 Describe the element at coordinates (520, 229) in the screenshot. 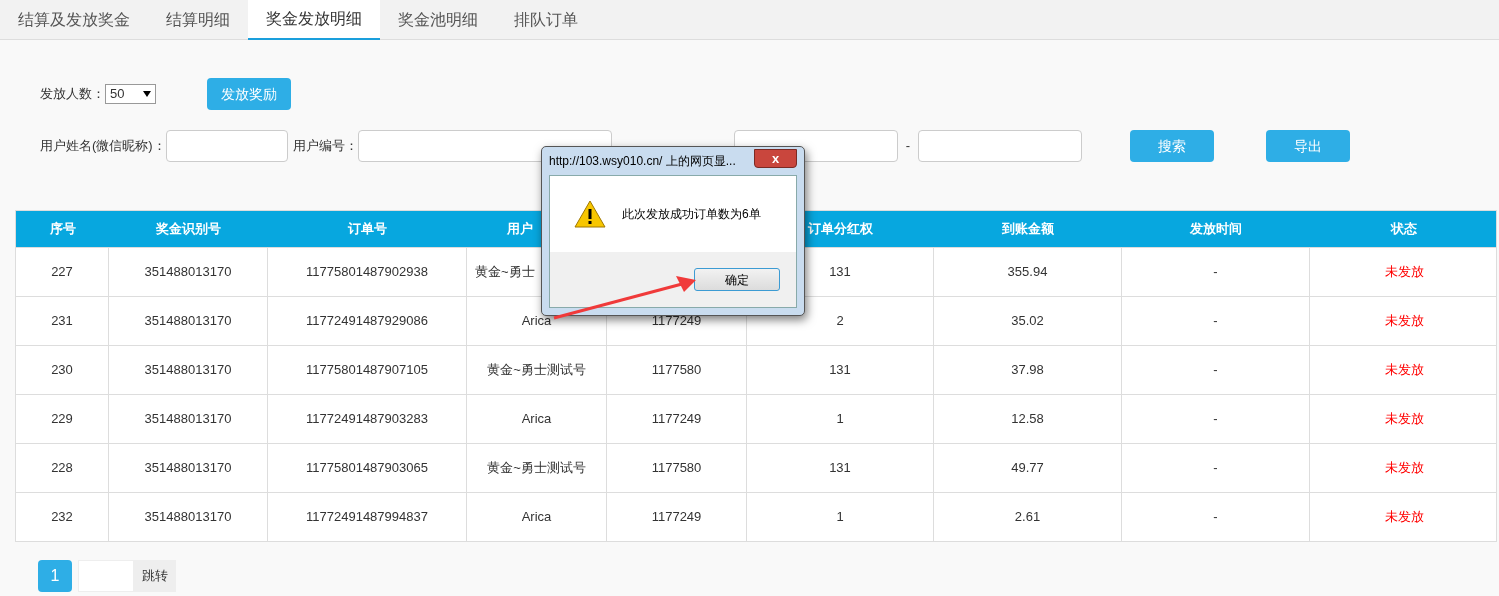

I see `column-header: 用户` at that location.